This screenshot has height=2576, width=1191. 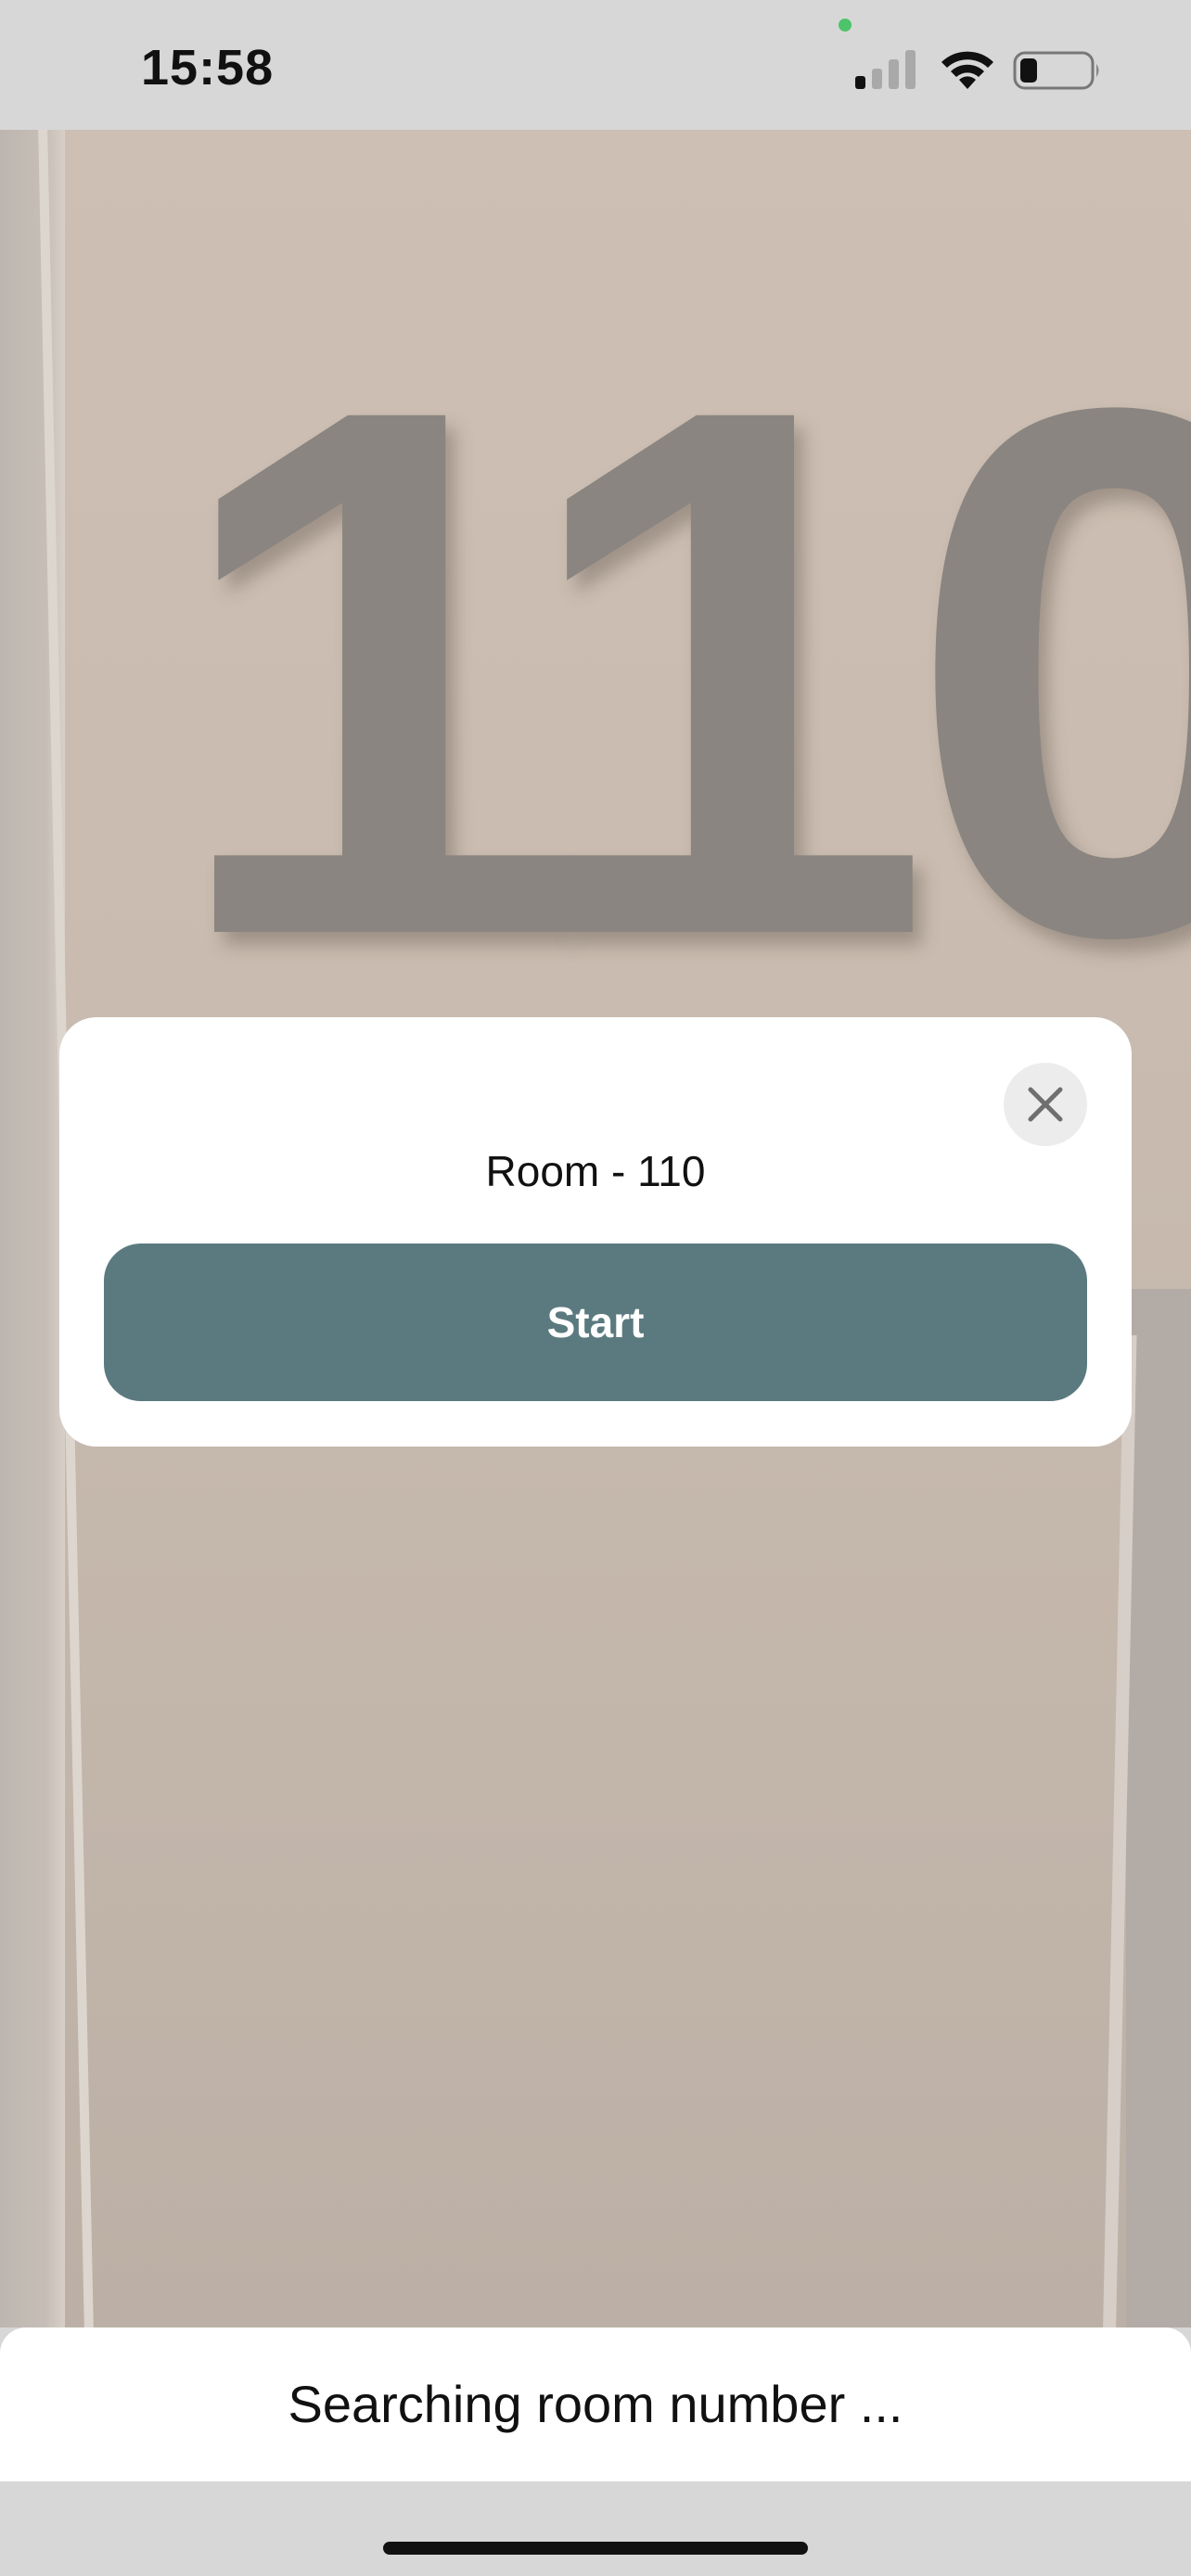 I want to click on home-indicator, so click(x=595, y=2548).